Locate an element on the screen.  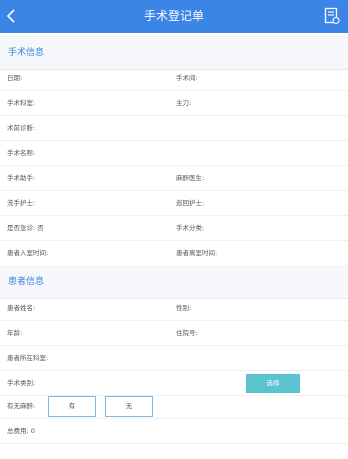
total-cost-field: 总费用: 0 is located at coordinates (21, 431).